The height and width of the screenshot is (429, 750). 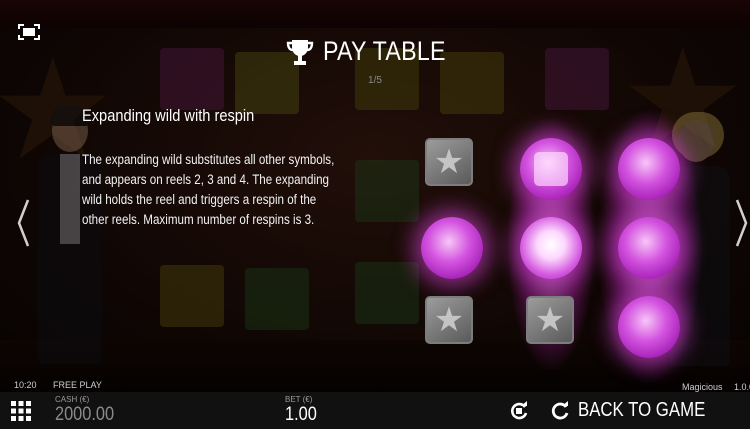 What do you see at coordinates (384, 51) in the screenshot?
I see `page-title: PAY TABLE` at bounding box center [384, 51].